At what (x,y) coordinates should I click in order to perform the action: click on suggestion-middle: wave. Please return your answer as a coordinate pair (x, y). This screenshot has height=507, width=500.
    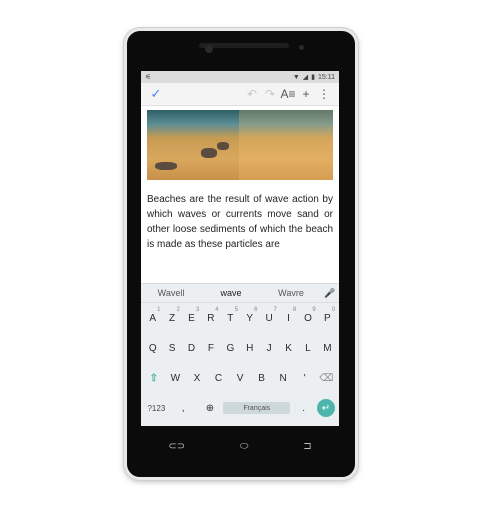
    Looking at the image, I should click on (231, 293).